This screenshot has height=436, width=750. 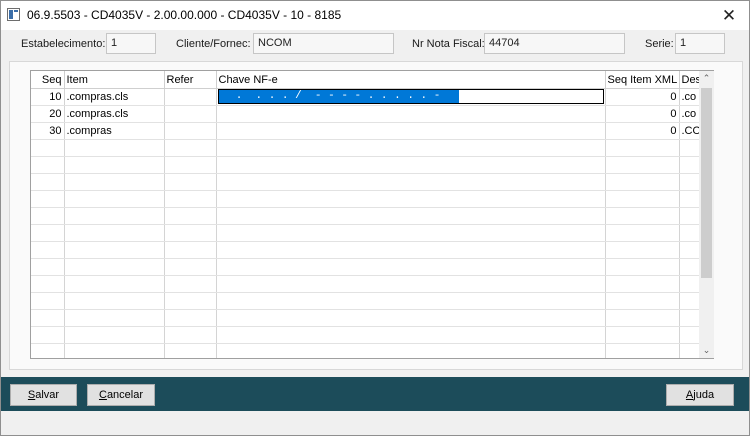 What do you see at coordinates (659, 44) in the screenshot?
I see `serie-label: Serie:` at bounding box center [659, 44].